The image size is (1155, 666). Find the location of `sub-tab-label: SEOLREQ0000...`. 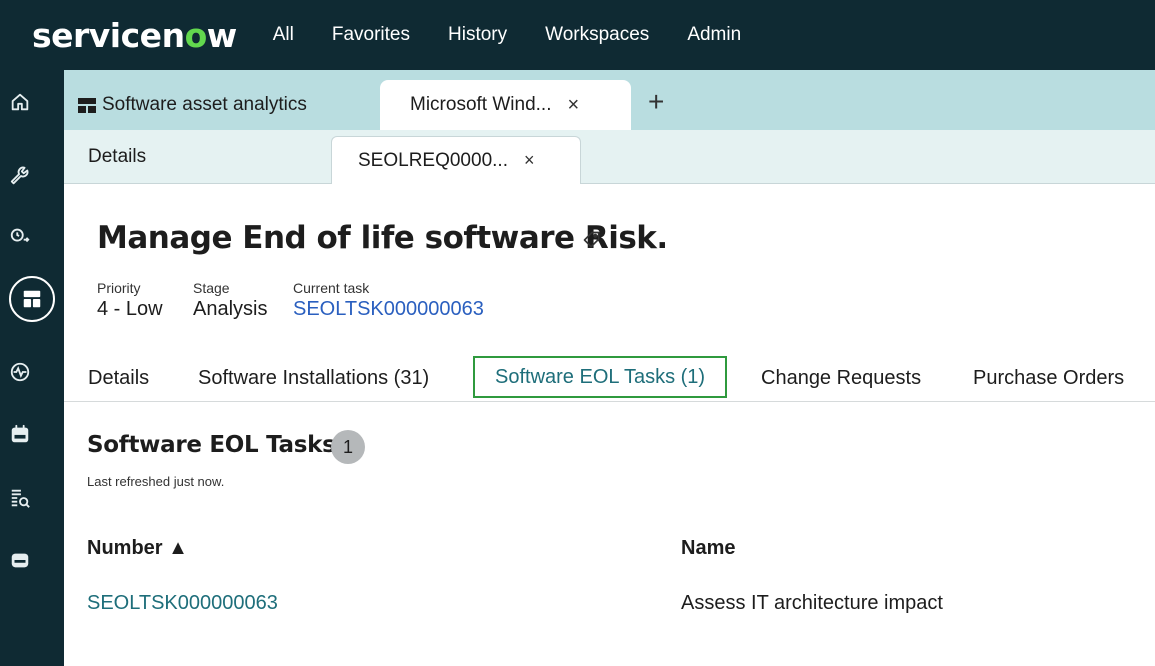

sub-tab-label: SEOLREQ0000... is located at coordinates (433, 160).